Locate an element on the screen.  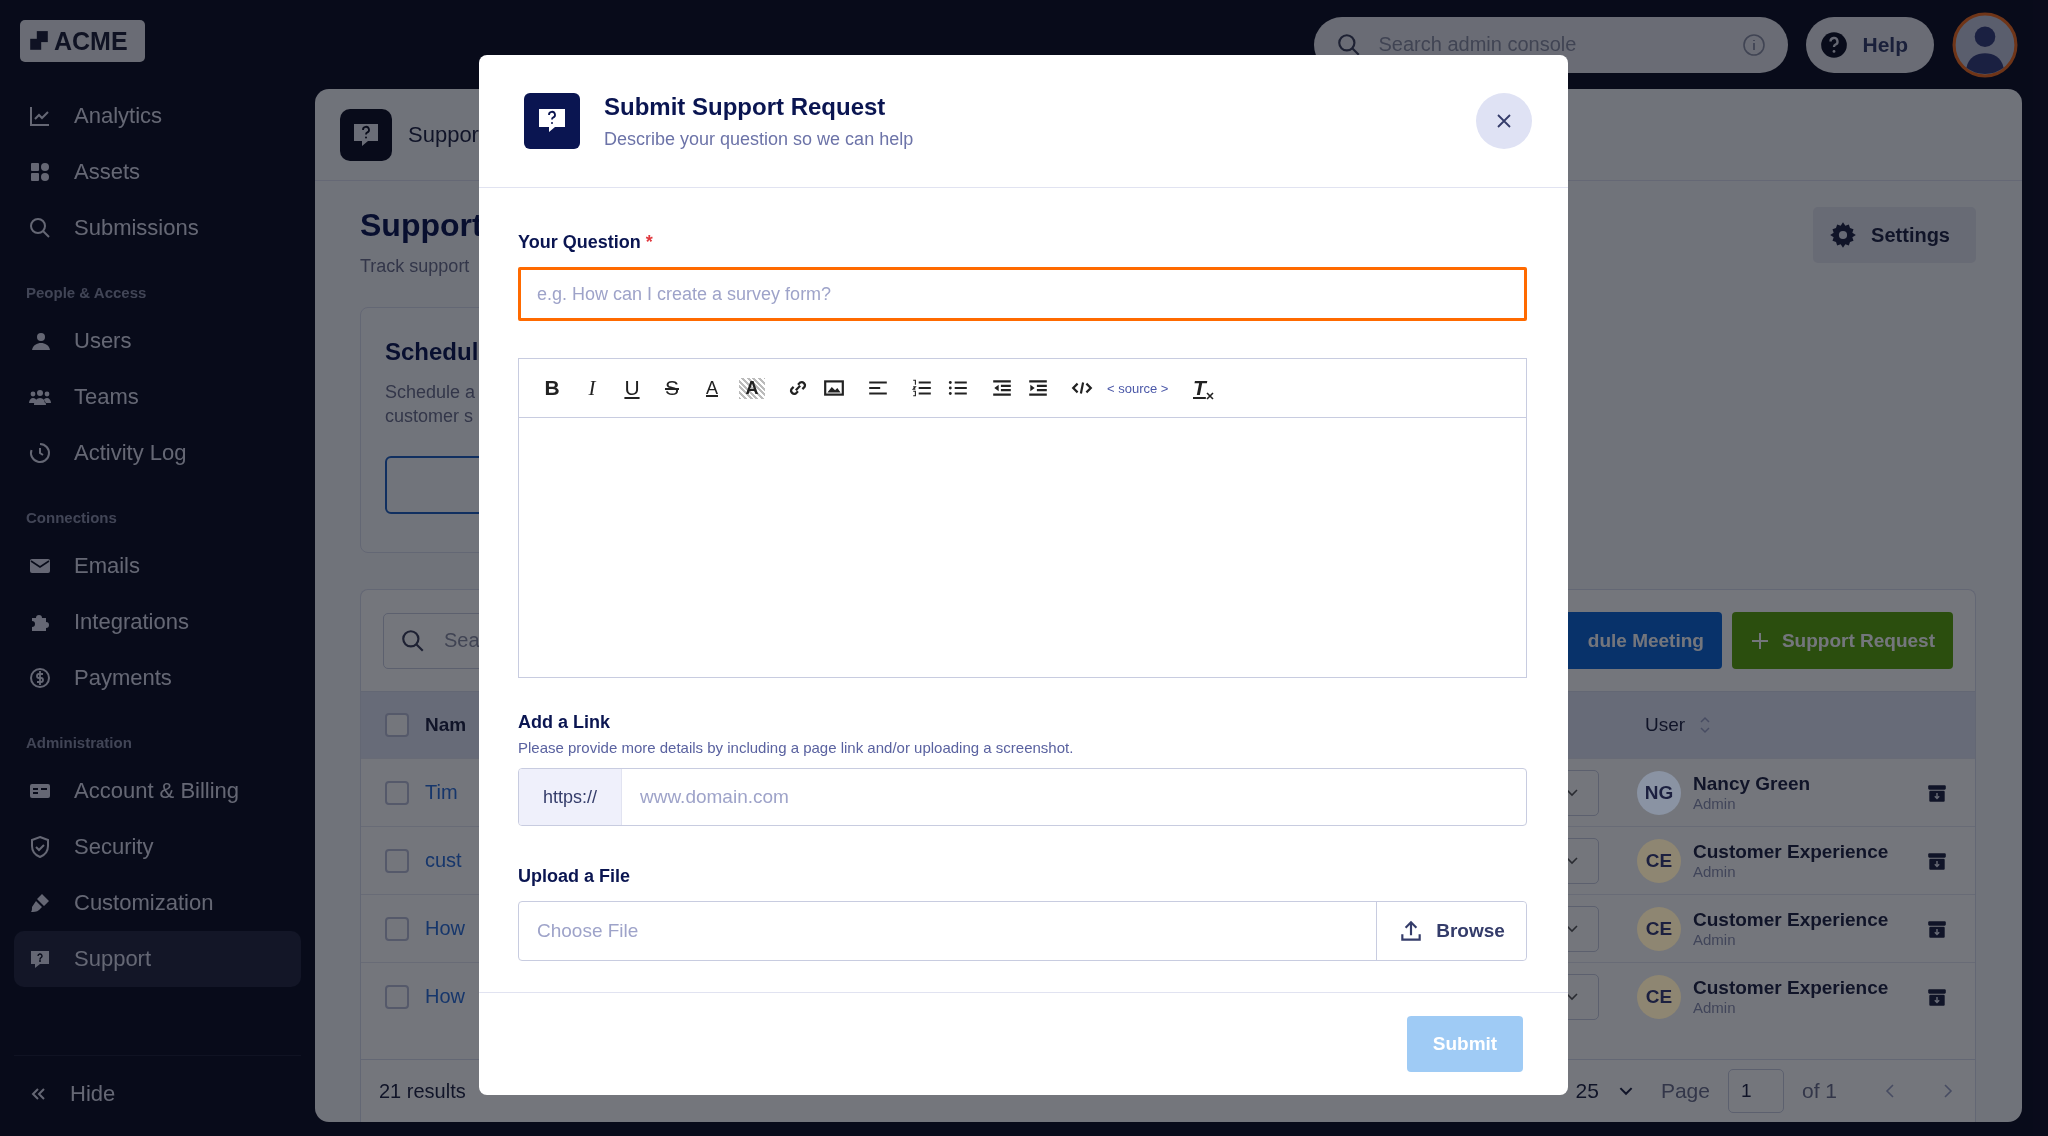
nav-item: Analytics is located at coordinates (157, 116).